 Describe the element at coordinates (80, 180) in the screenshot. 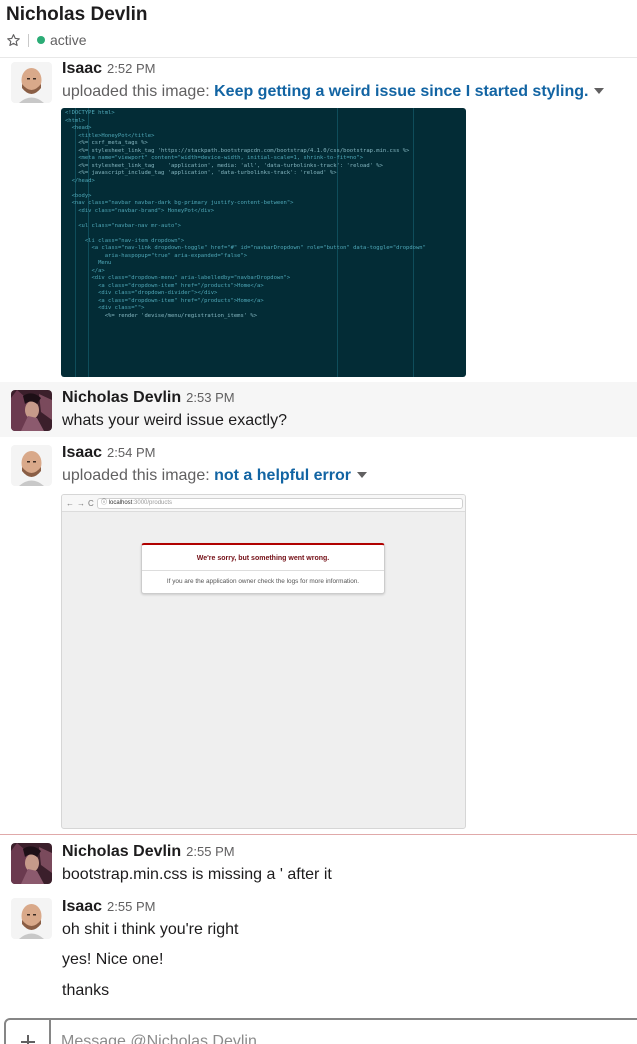

I see `code-line: </head>` at that location.